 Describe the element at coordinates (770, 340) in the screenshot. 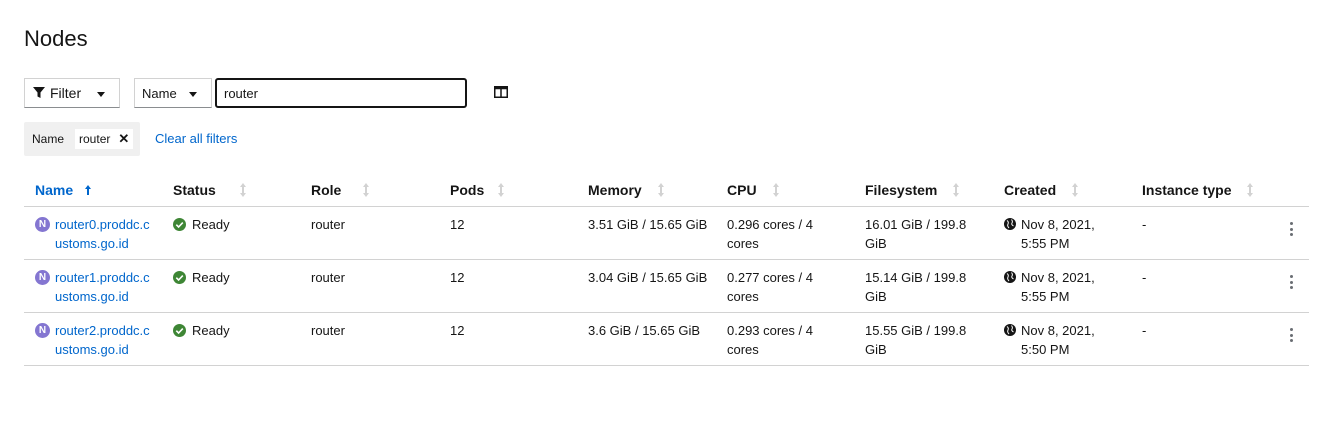

I see `cpu-cell: 0.293 cores / 4 cores` at that location.